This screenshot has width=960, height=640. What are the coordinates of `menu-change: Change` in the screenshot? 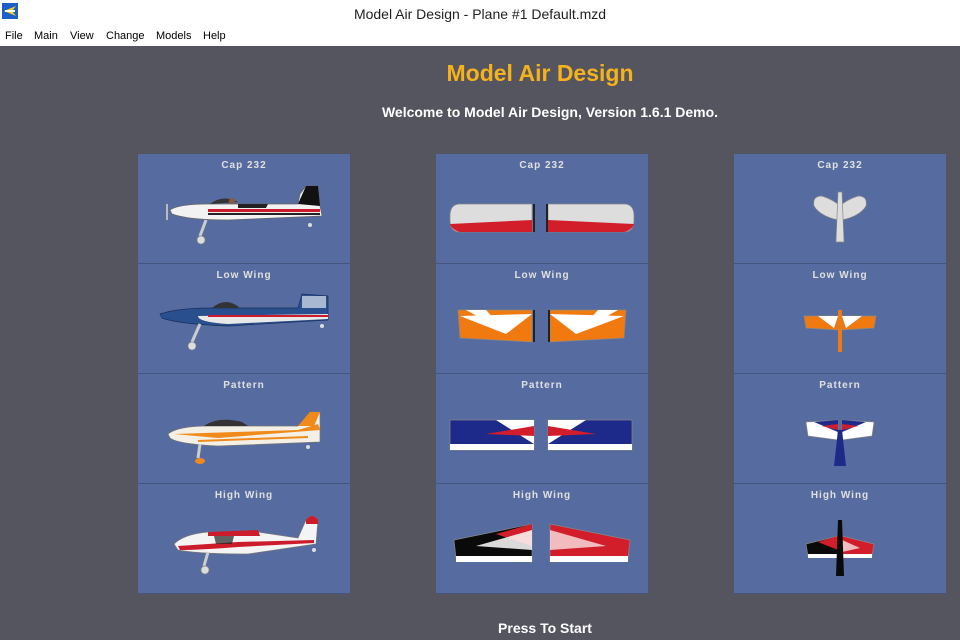 It's located at (125, 36).